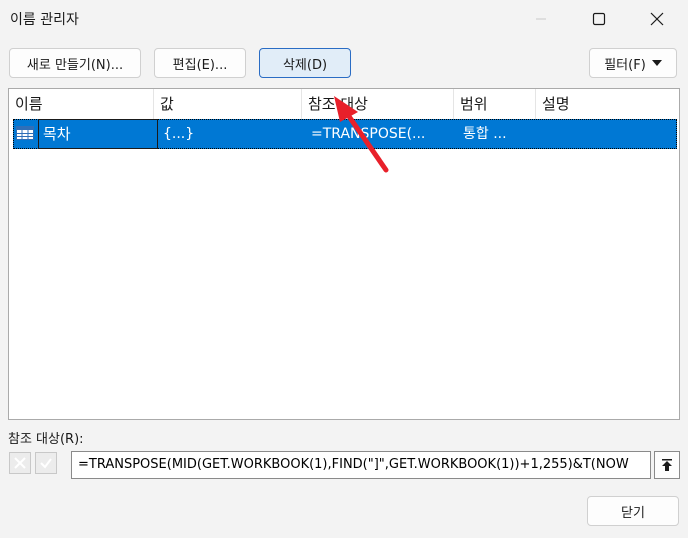  I want to click on title-bar: 이름 관리자, so click(344, 19).